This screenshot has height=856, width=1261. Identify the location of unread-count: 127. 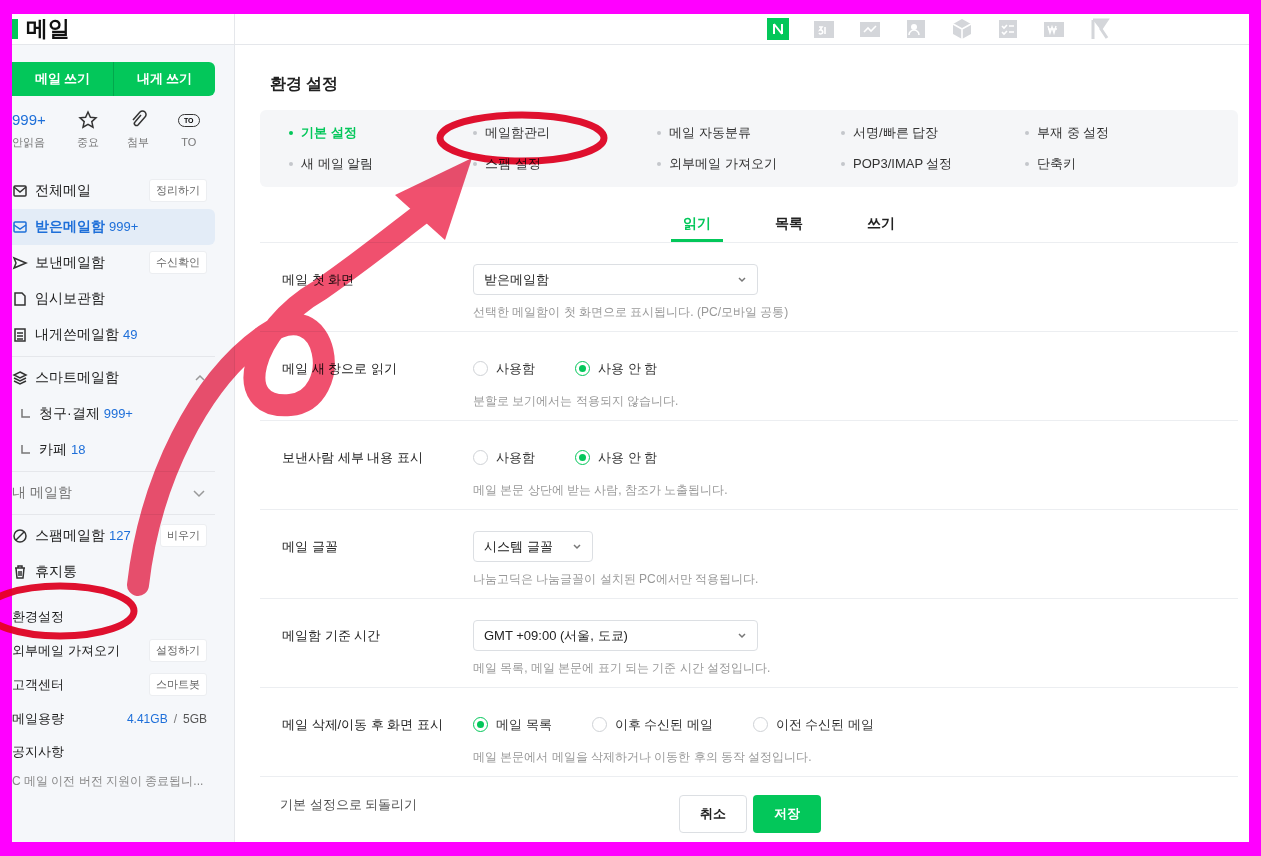
(120, 535).